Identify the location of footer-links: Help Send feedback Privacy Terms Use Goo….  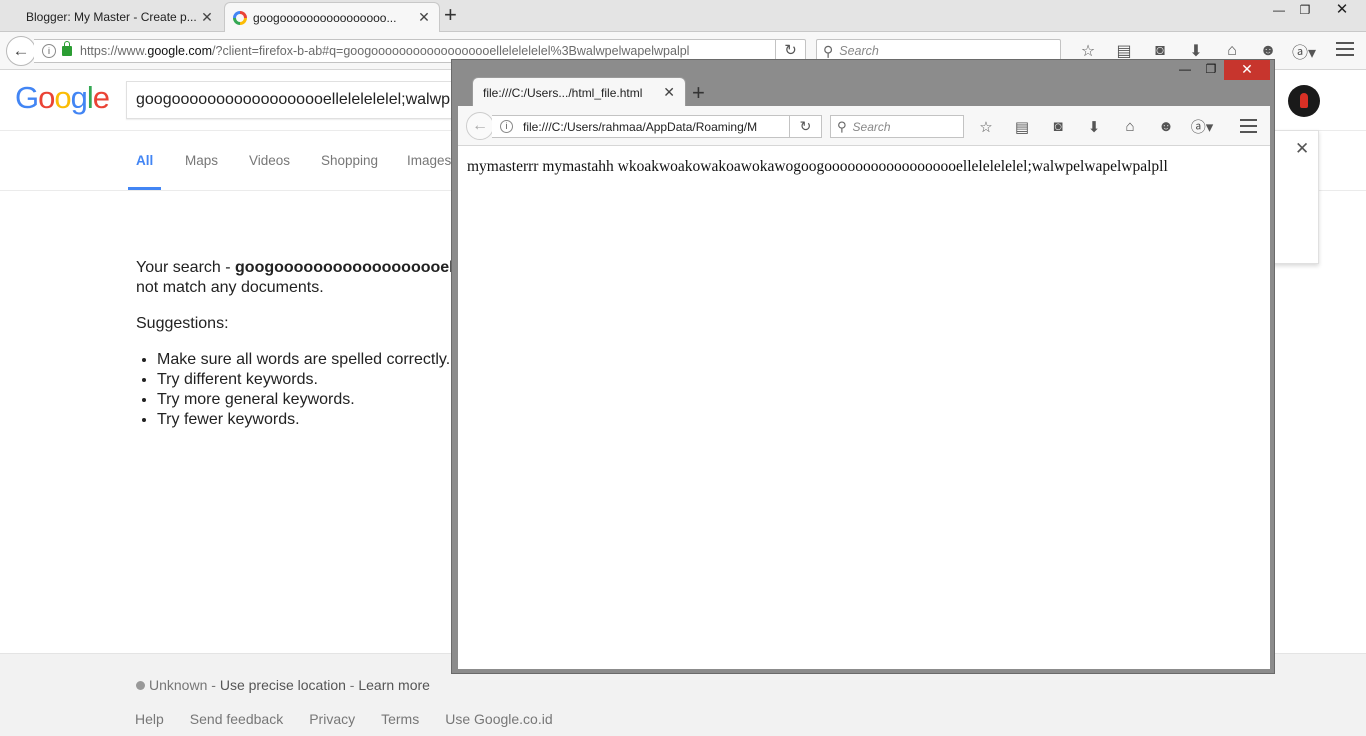
(344, 719).